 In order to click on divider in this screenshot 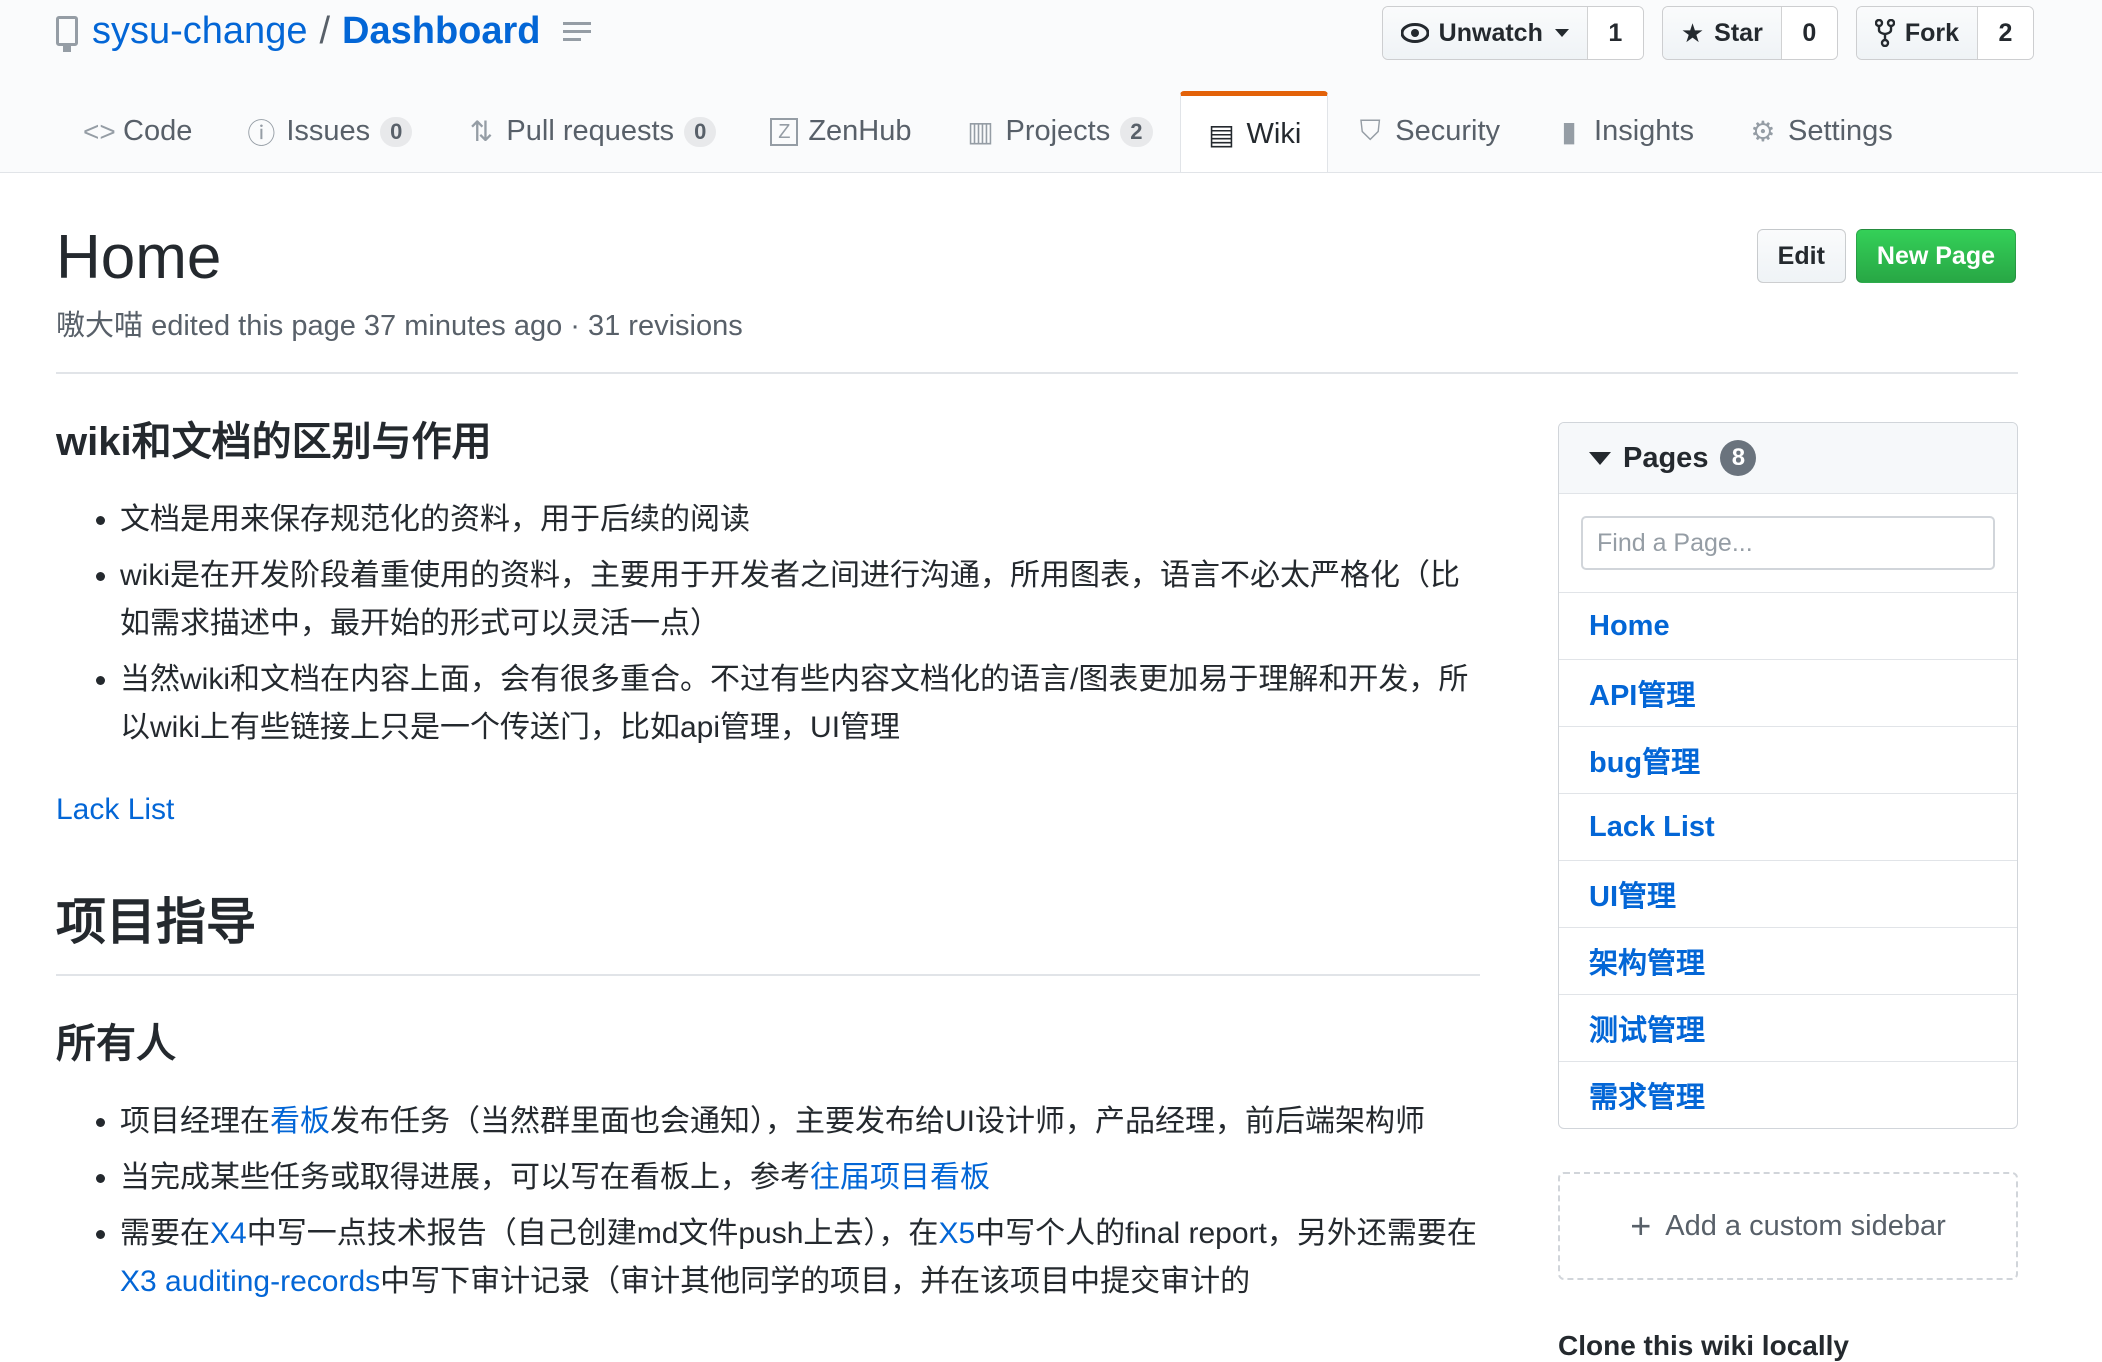, I will do `click(1037, 373)`.